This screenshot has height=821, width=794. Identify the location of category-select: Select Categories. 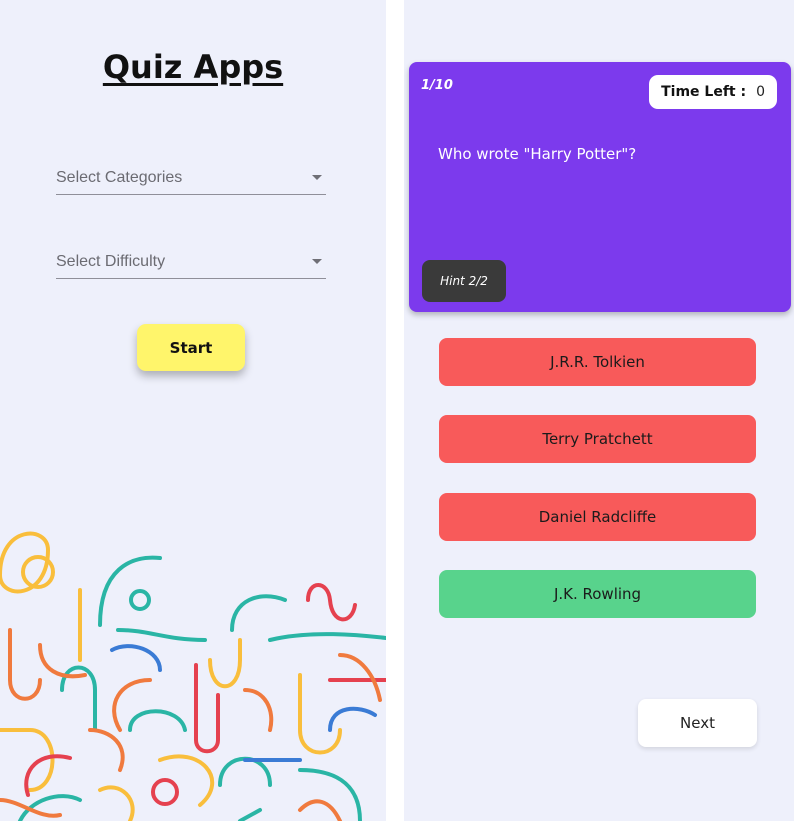
(191, 180).